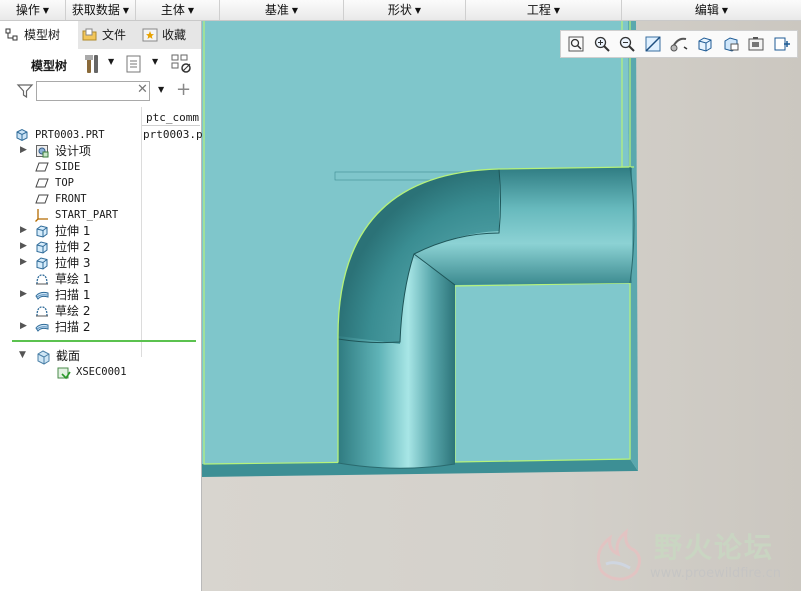 This screenshot has width=801, height=591. I want to click on watermark-title: 野火论坛, so click(714, 547).